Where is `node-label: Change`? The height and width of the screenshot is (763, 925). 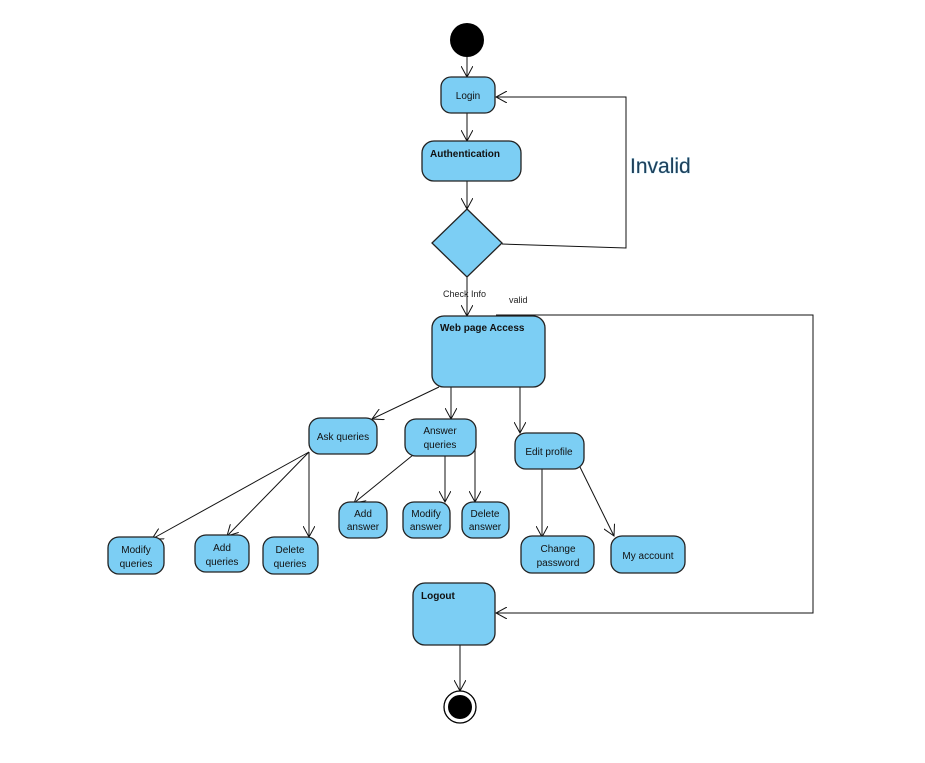
node-label: Change is located at coordinates (557, 549).